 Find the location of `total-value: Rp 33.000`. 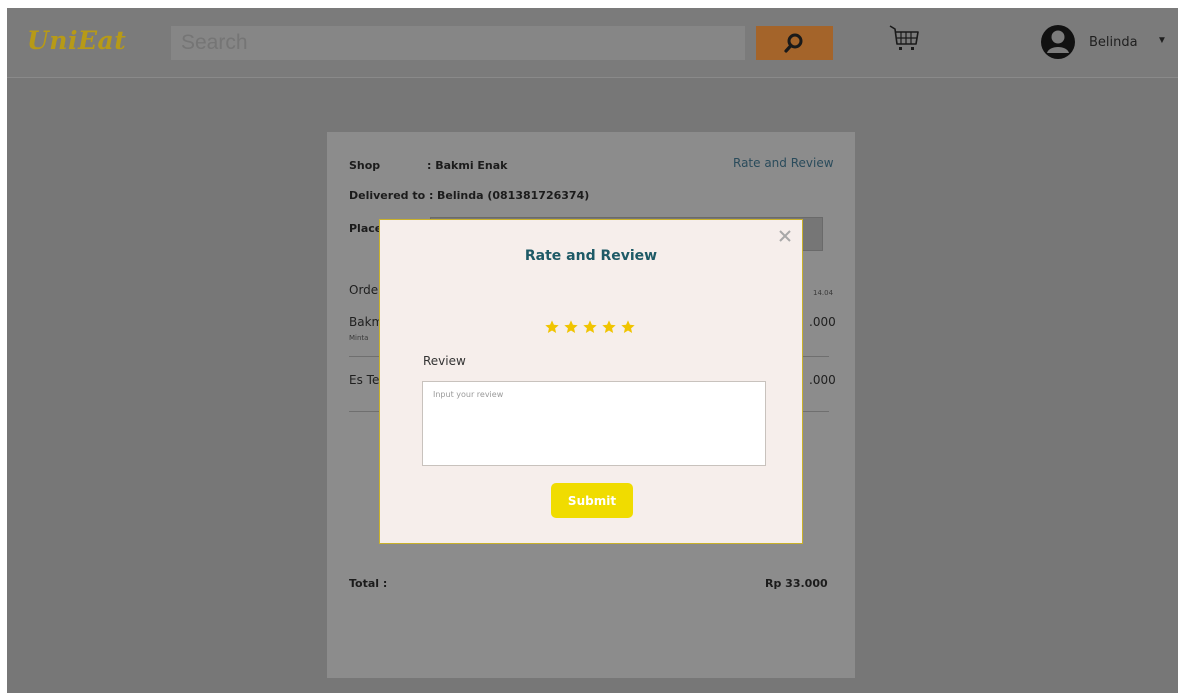

total-value: Rp 33.000 is located at coordinates (796, 583).